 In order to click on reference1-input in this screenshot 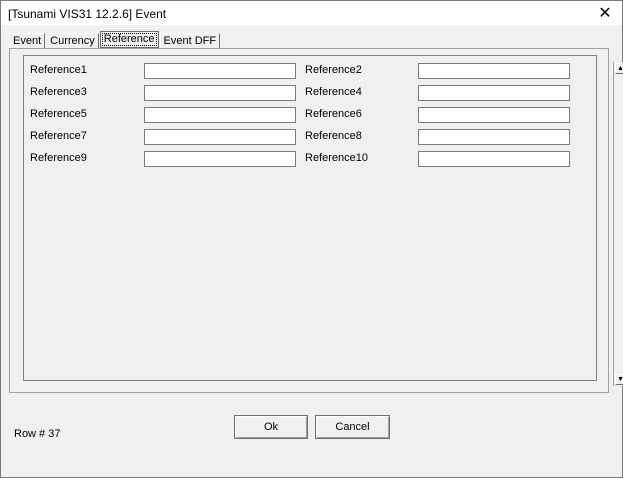, I will do `click(220, 71)`.